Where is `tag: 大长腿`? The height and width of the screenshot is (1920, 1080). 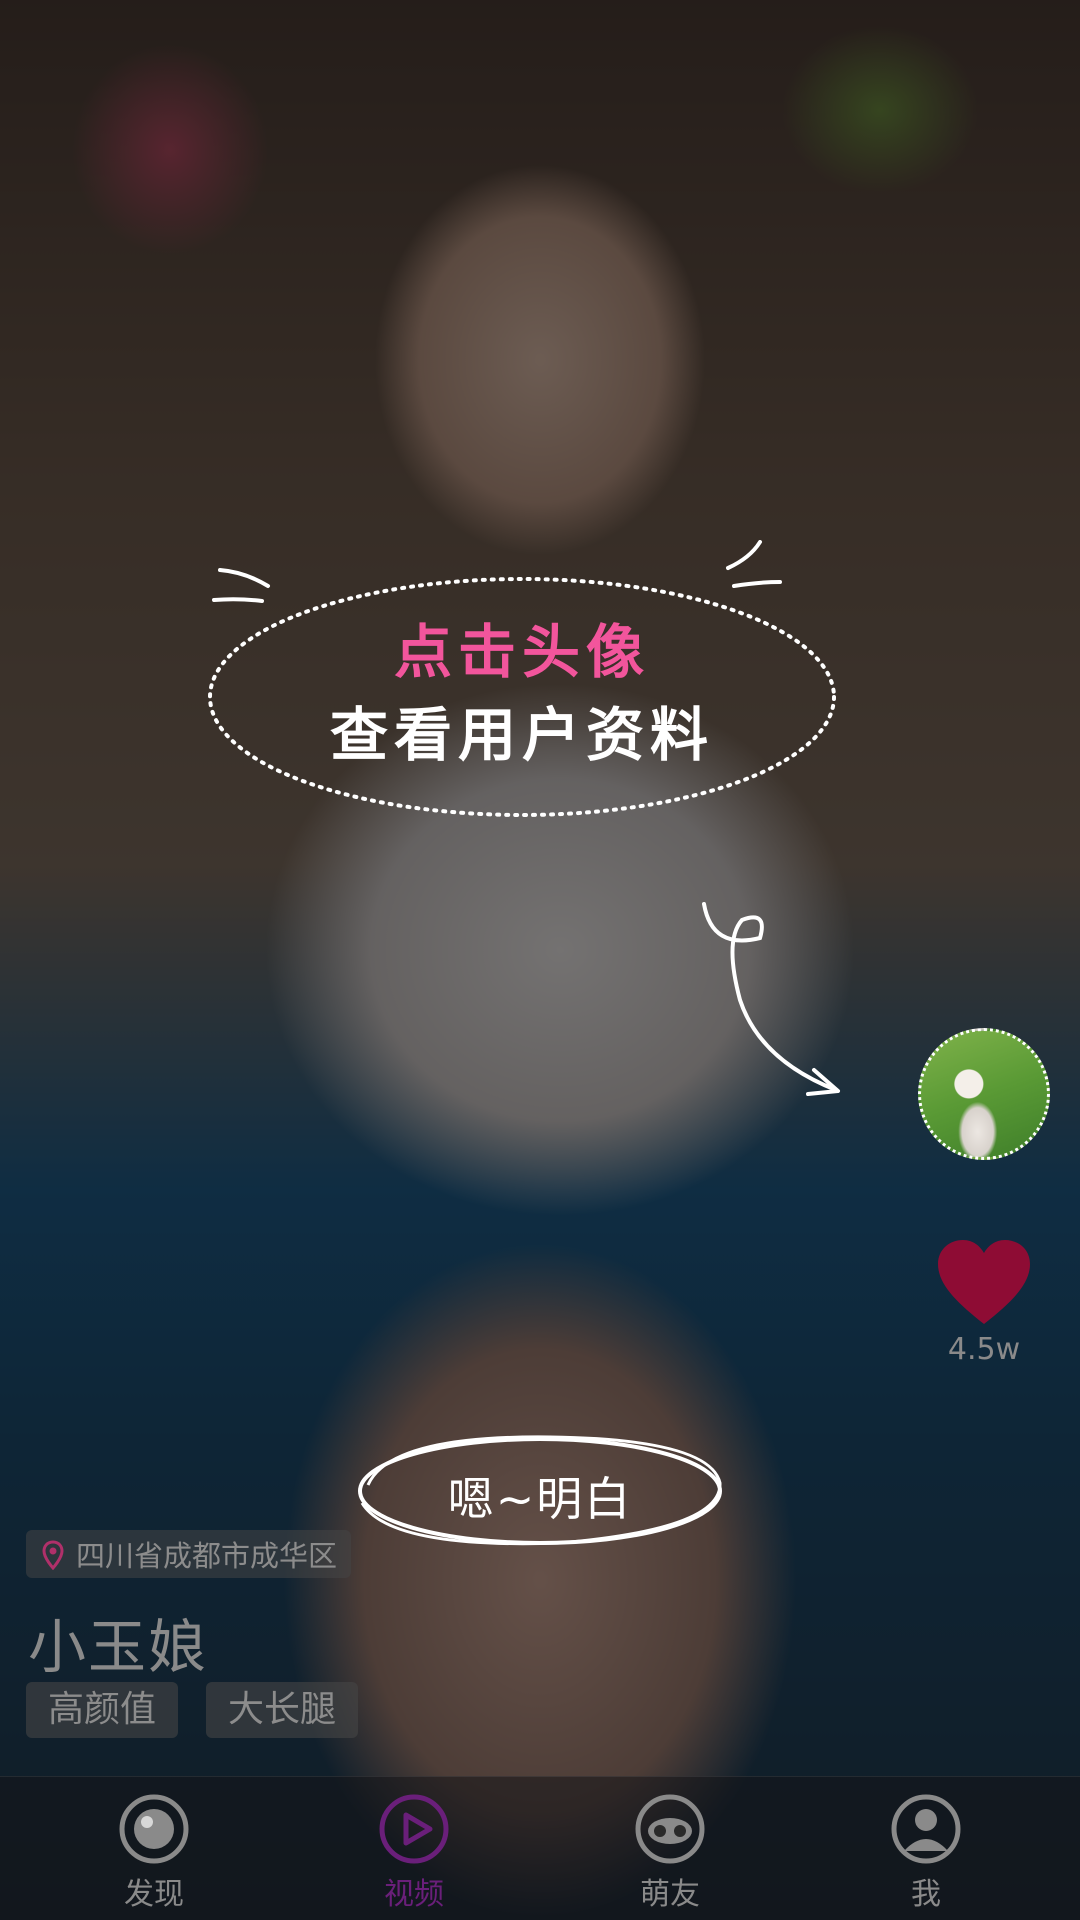 tag: 大长腿 is located at coordinates (282, 1710).